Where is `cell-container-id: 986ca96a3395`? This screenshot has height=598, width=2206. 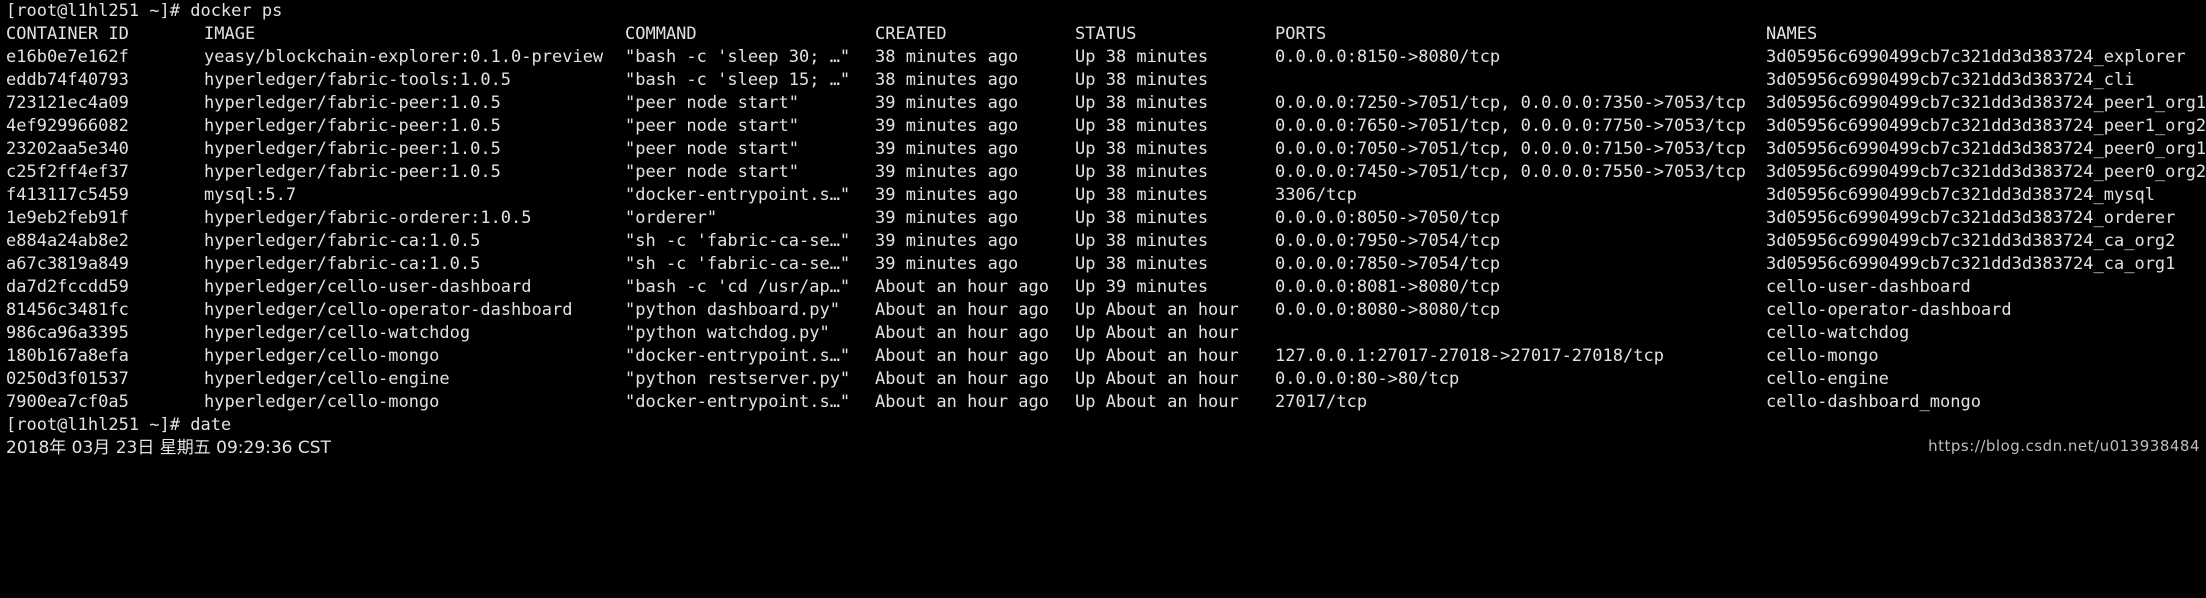 cell-container-id: 986ca96a3395 is located at coordinates (67, 333).